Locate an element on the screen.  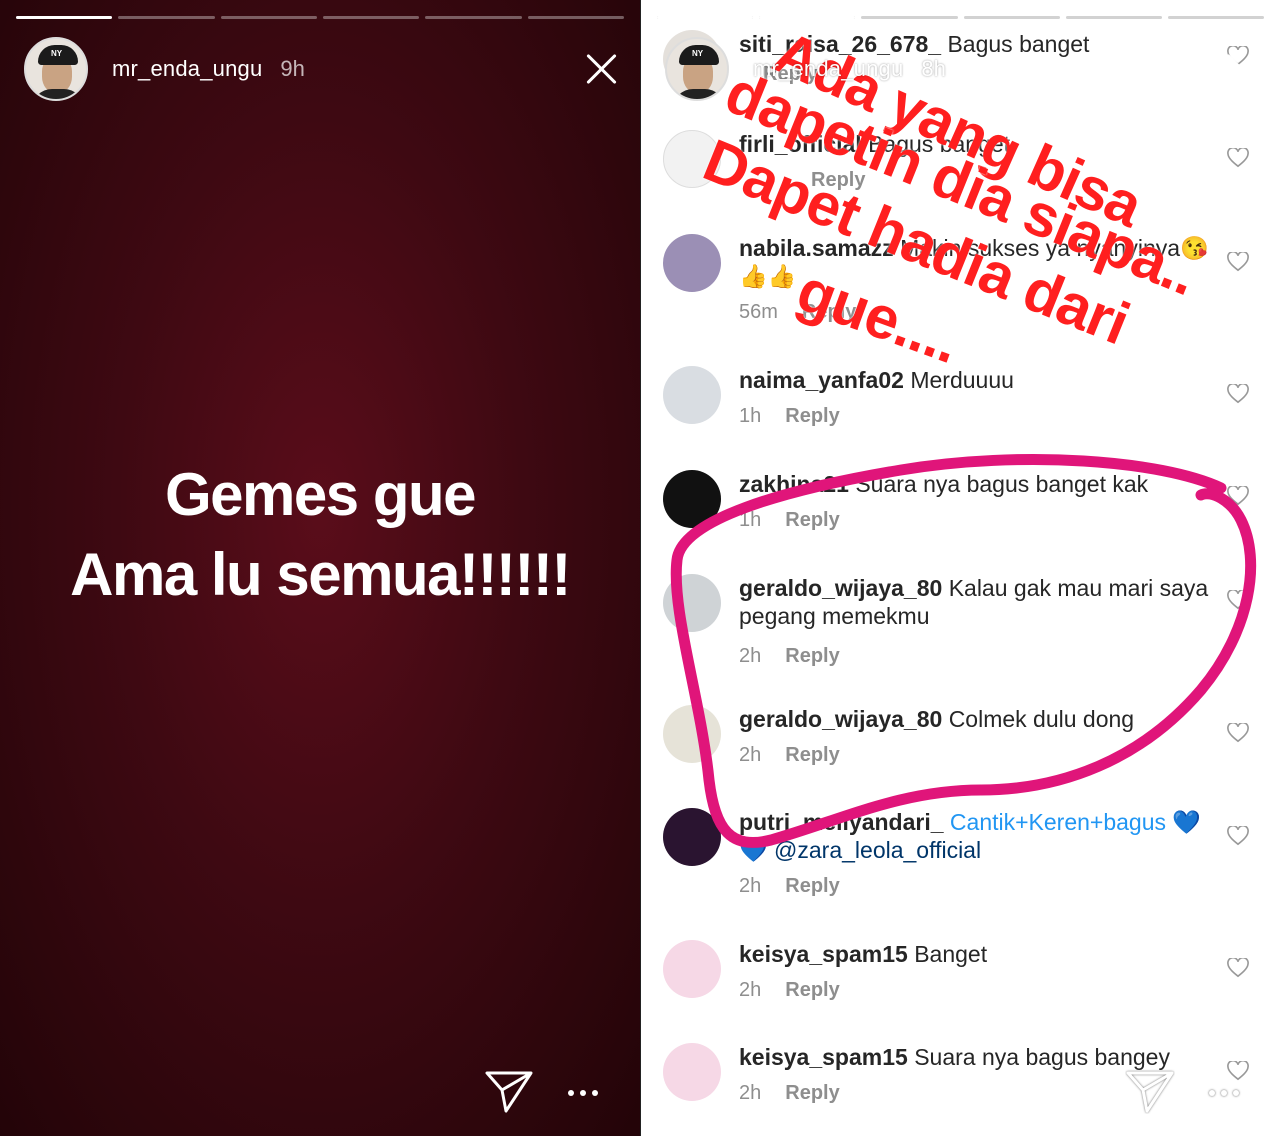
story-time: 9h is located at coordinates (292, 68).